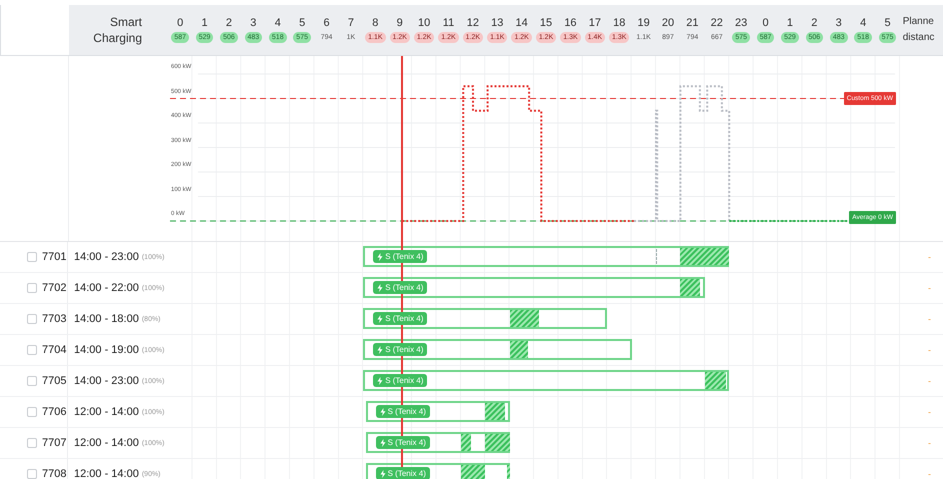 The image size is (943, 479). I want to click on hour-label: 15, so click(546, 23).